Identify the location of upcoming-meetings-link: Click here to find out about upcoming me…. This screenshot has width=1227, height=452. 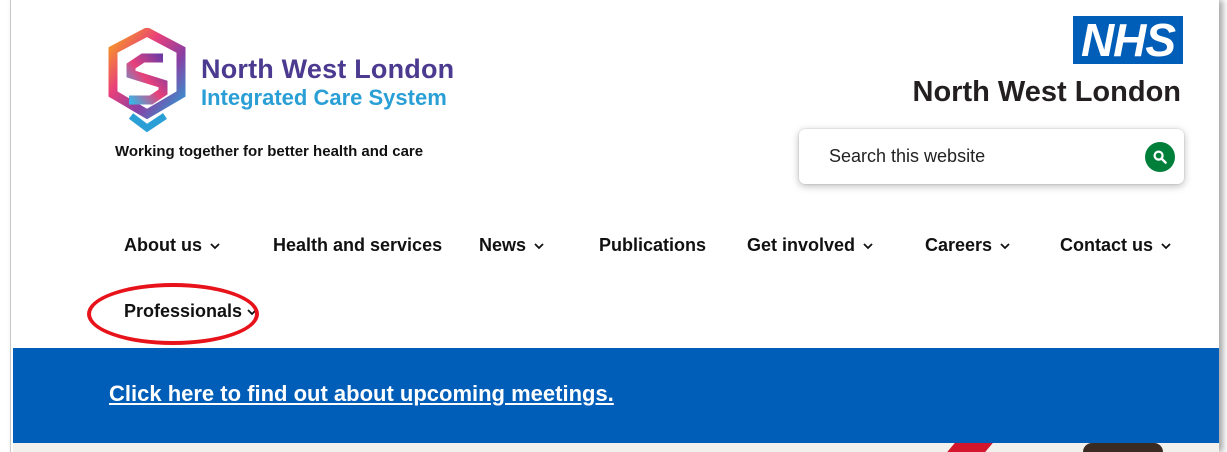
(361, 394).